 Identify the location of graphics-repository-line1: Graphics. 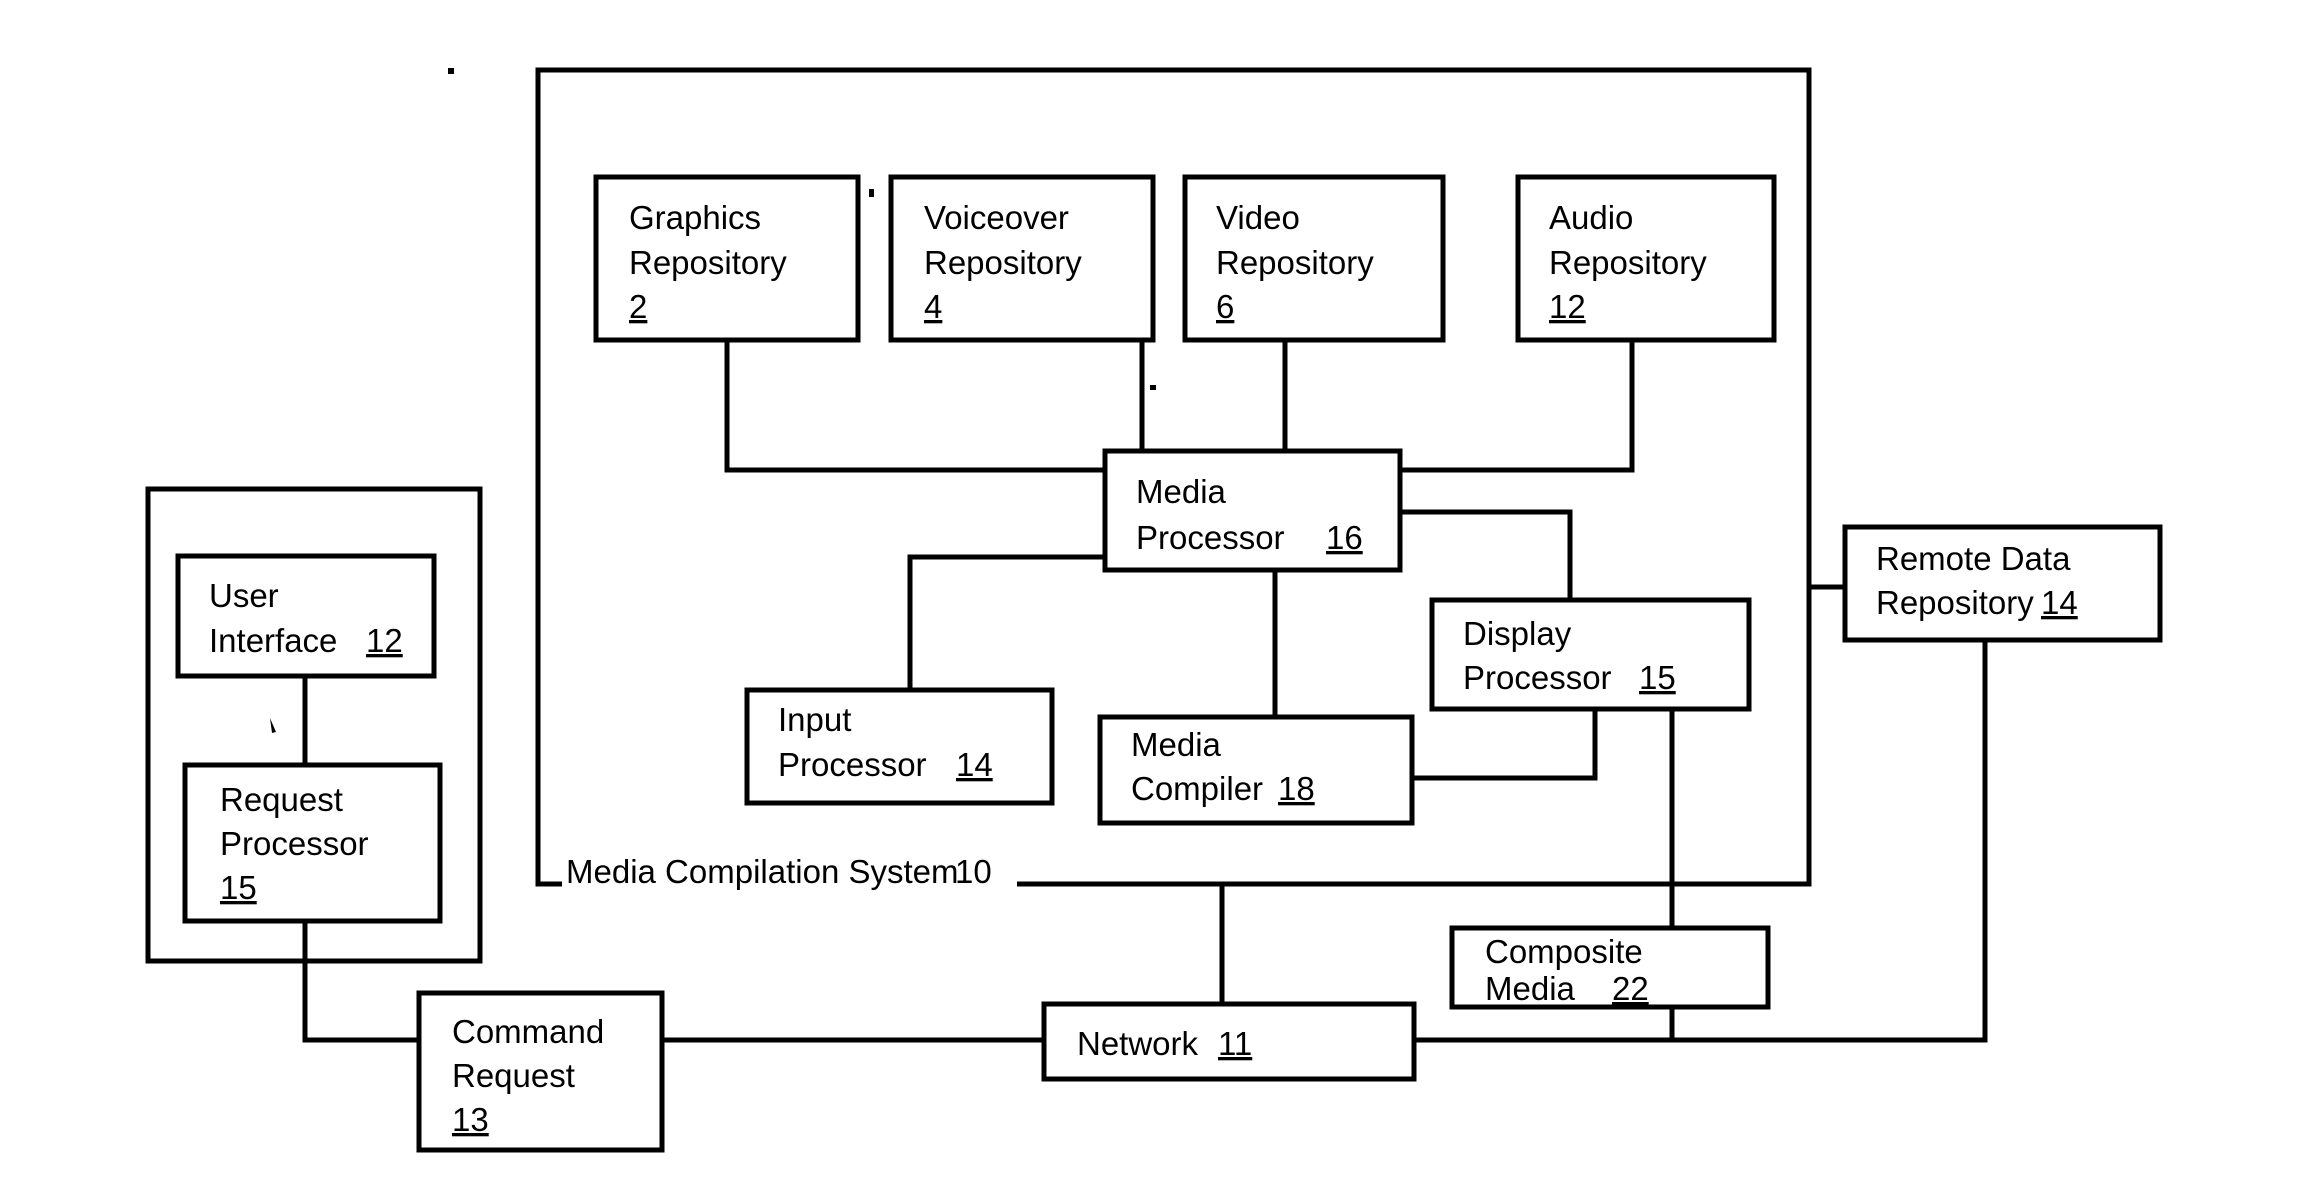
(695, 217).